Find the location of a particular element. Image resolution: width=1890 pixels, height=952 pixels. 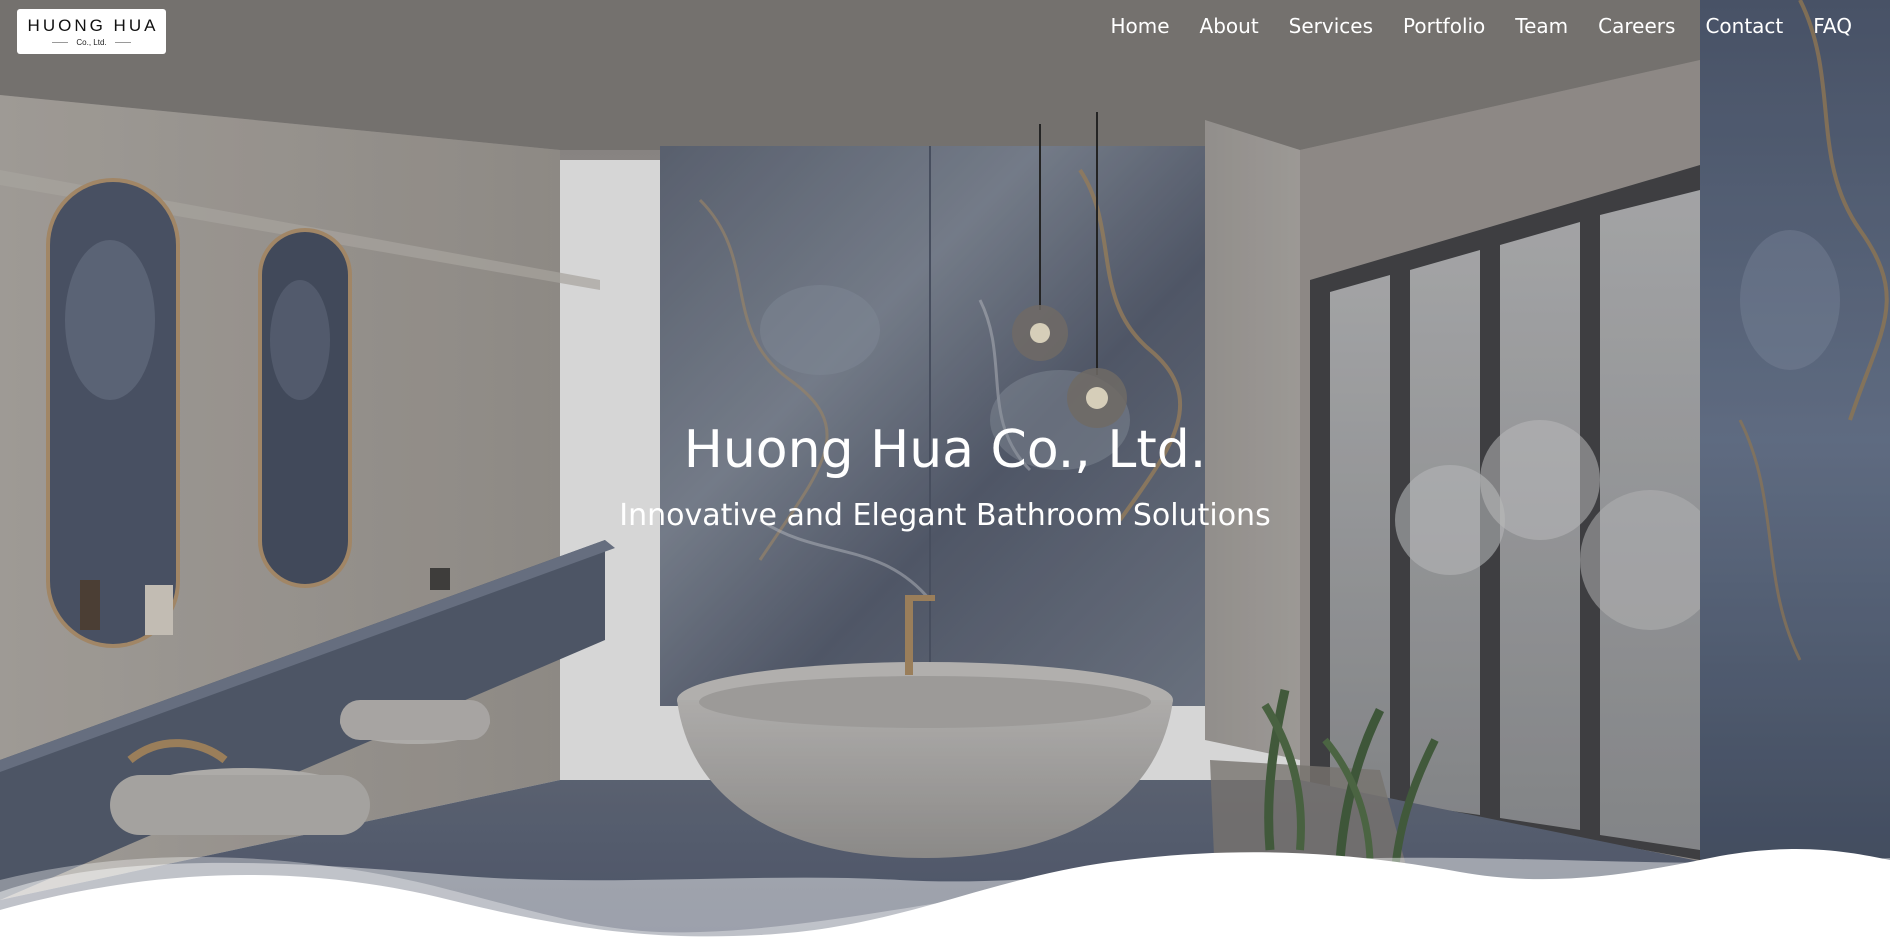

logo-divider-left is located at coordinates (60, 42).